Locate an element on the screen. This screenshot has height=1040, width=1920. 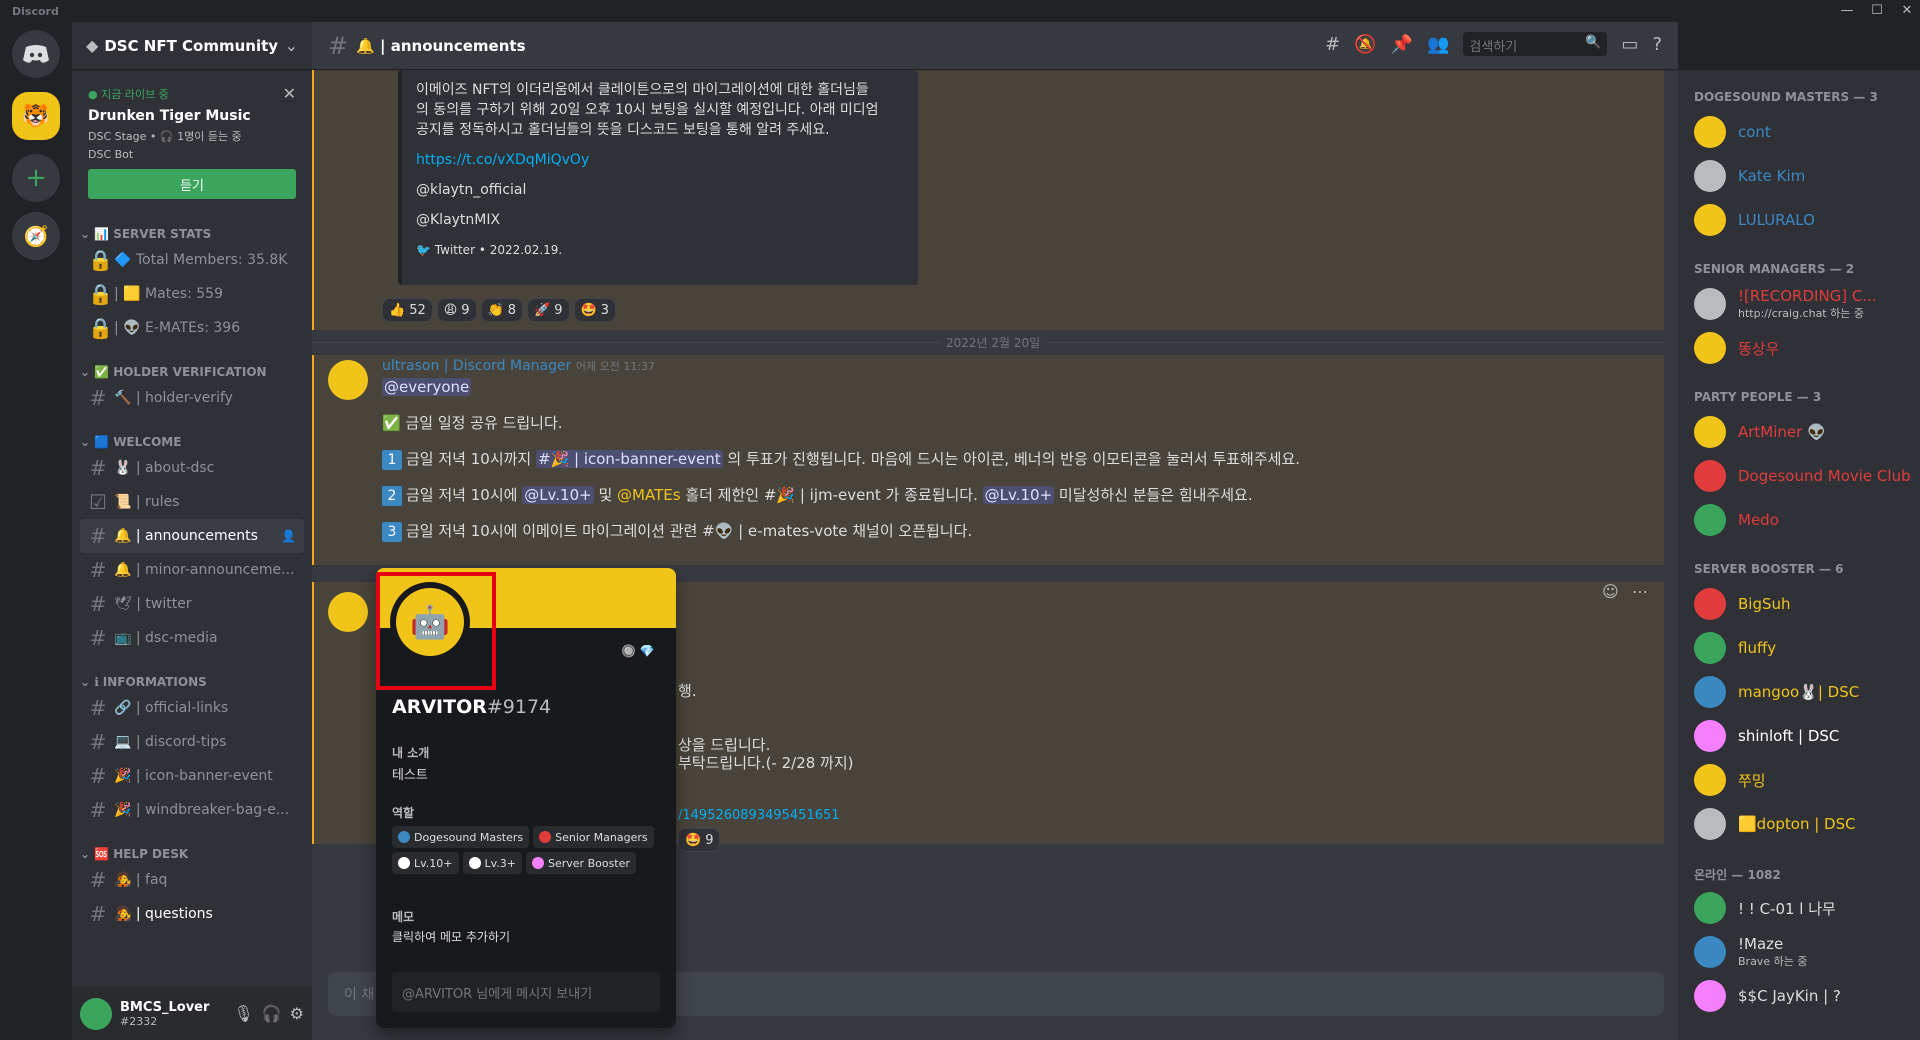
reaction: 👏 8 is located at coordinates (502, 310).